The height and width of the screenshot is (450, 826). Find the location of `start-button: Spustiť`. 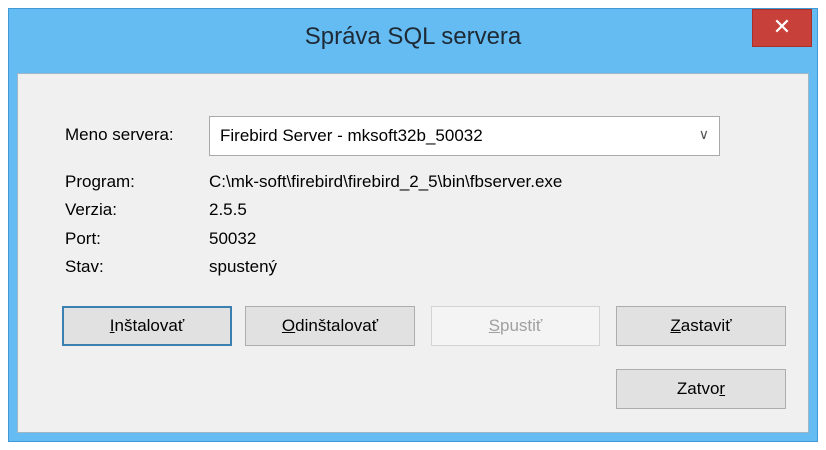

start-button: Spustiť is located at coordinates (515, 326).